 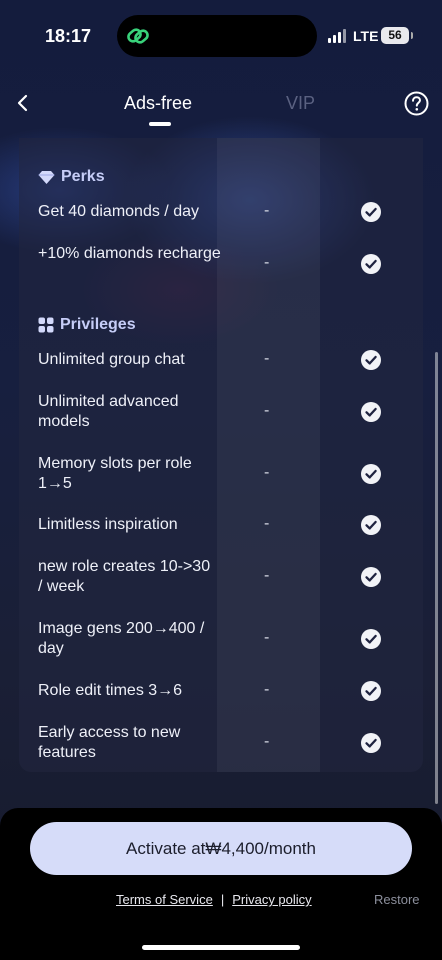 I want to click on scrollbar, so click(x=436, y=578).